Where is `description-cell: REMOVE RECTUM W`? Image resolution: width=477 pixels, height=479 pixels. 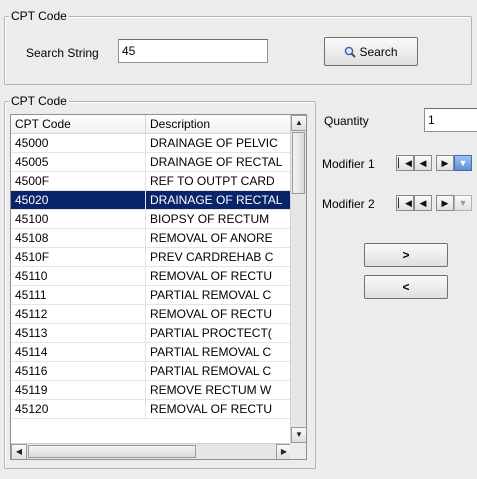
description-cell: REMOVE RECTUM W is located at coordinates (219, 390).